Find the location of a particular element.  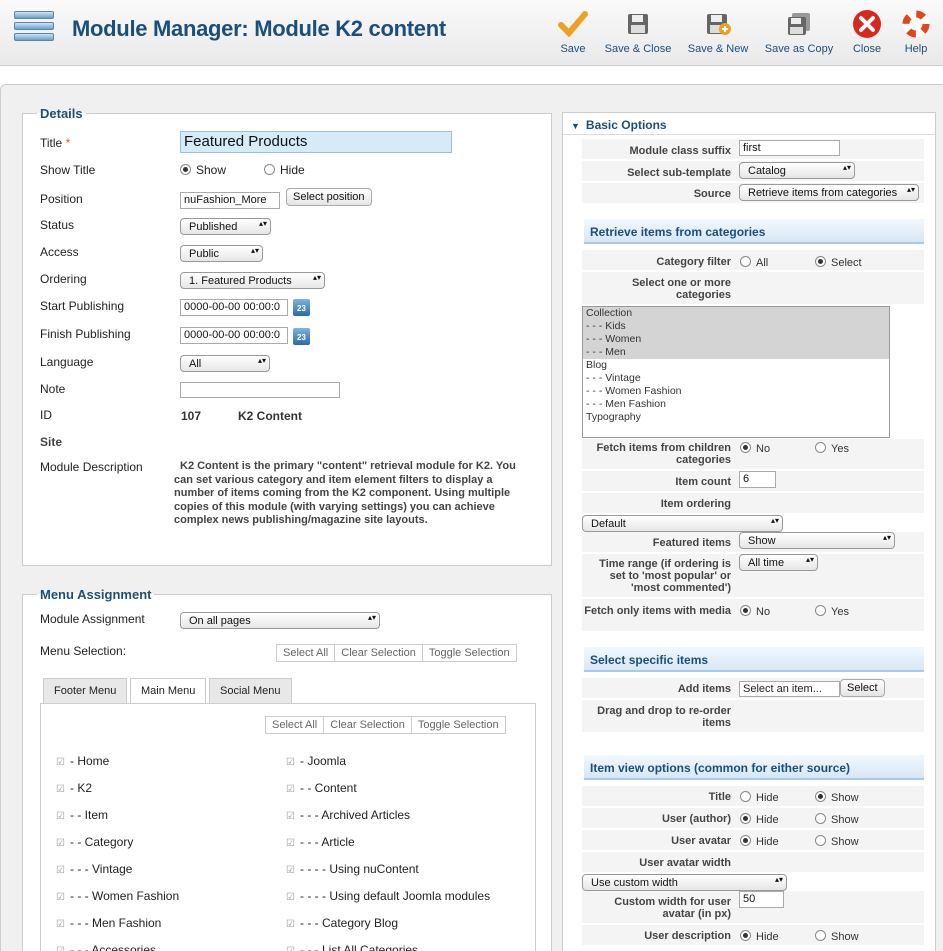

menu-item-label: - - - List All Categories is located at coordinates (359, 947).